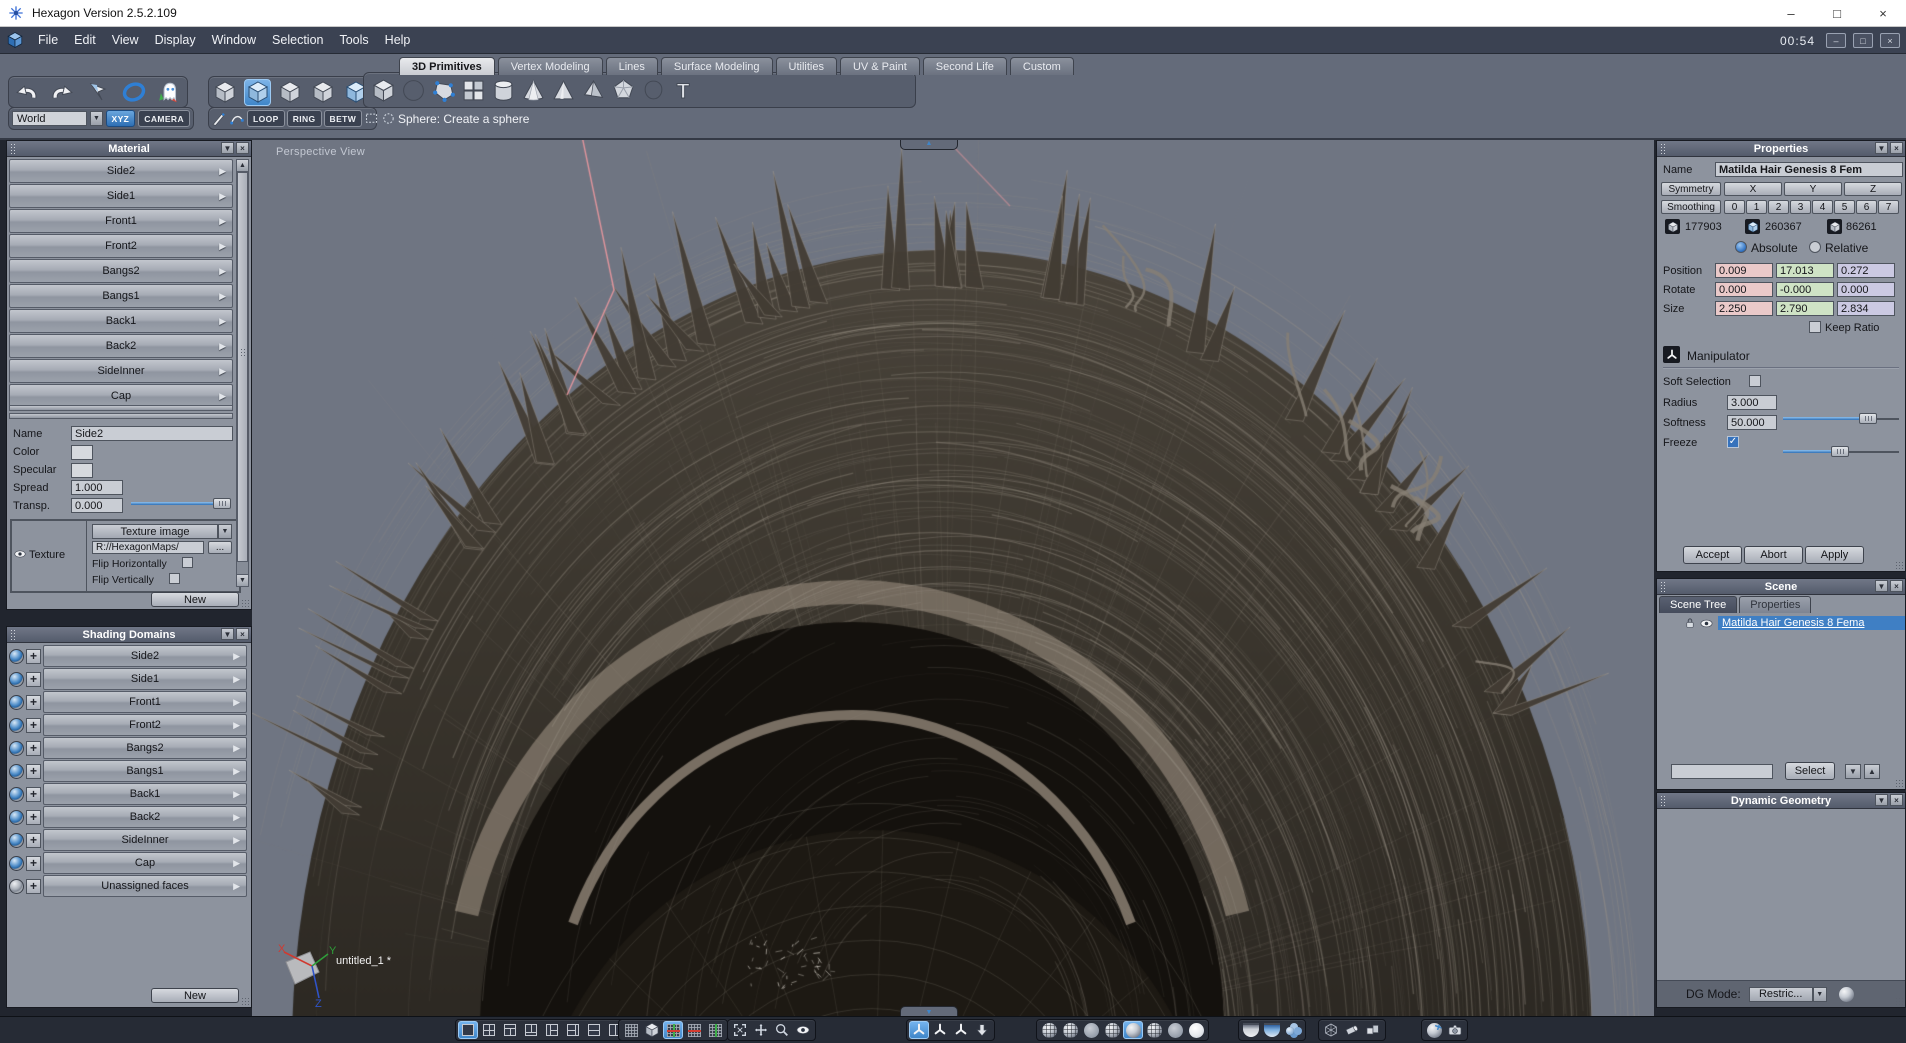 The image size is (1906, 1043). Describe the element at coordinates (1834, 555) in the screenshot. I see `apply-button: Apply` at that location.